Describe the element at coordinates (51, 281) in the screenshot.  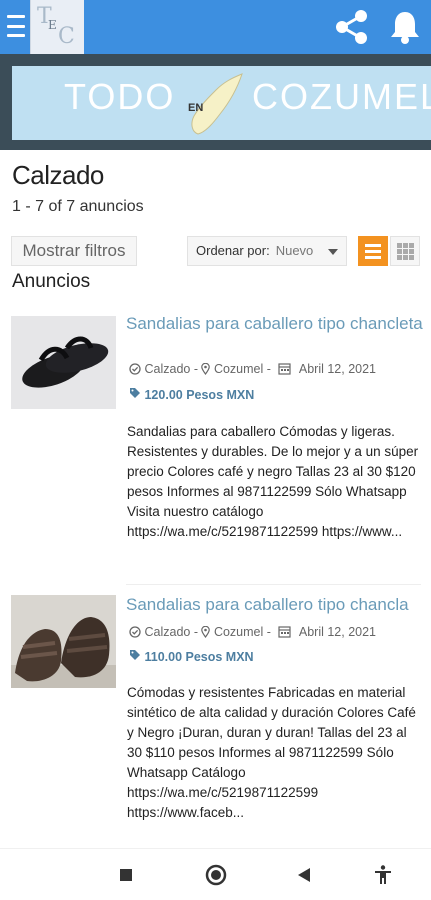
I see `section-title: Anuncios` at that location.